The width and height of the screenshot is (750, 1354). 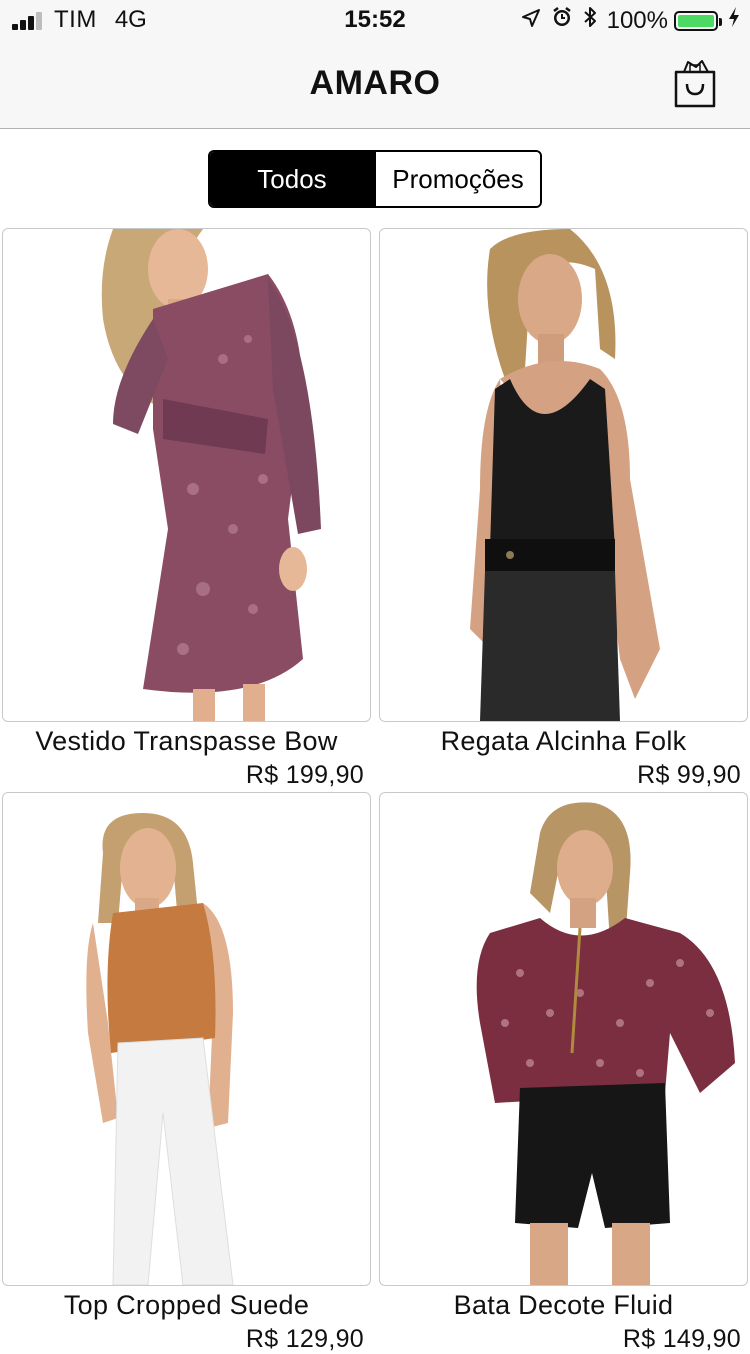 I want to click on product-price: R$ 99,90, so click(x=689, y=775).